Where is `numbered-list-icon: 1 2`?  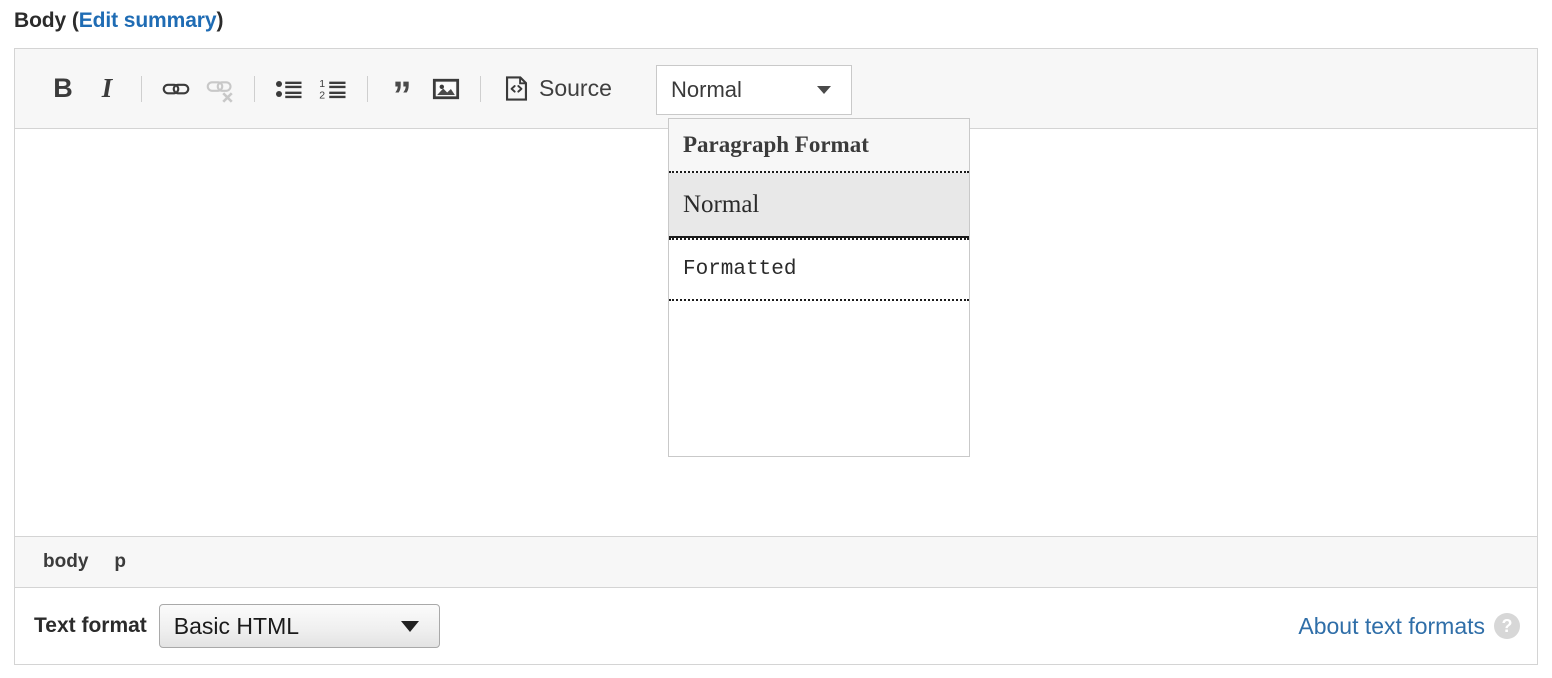
numbered-list-icon: 1 2 is located at coordinates (332, 89).